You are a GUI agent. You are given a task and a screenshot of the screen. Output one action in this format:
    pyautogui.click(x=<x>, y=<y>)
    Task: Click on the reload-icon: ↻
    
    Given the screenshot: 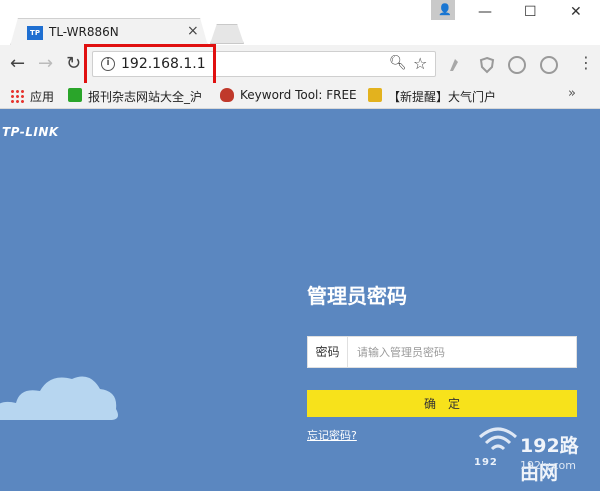 What is the action you would take?
    pyautogui.click(x=73, y=63)
    